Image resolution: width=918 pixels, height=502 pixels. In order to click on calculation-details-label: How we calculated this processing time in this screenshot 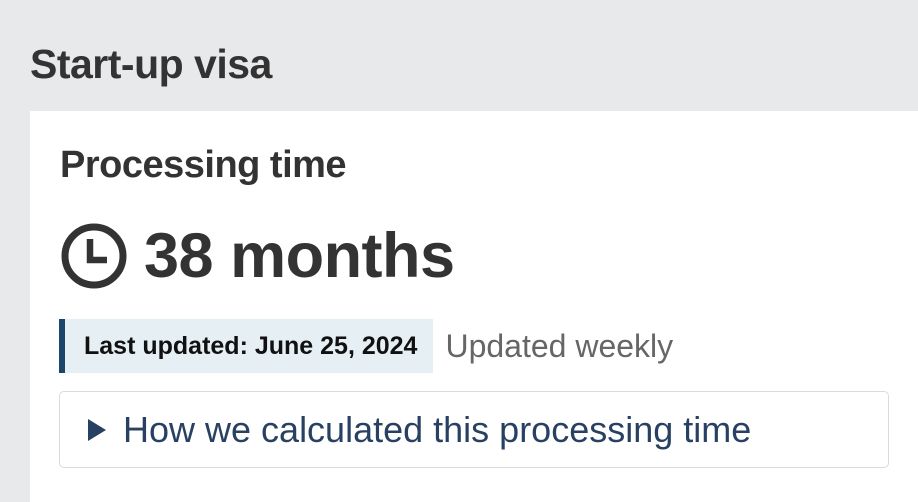, I will do `click(437, 429)`.